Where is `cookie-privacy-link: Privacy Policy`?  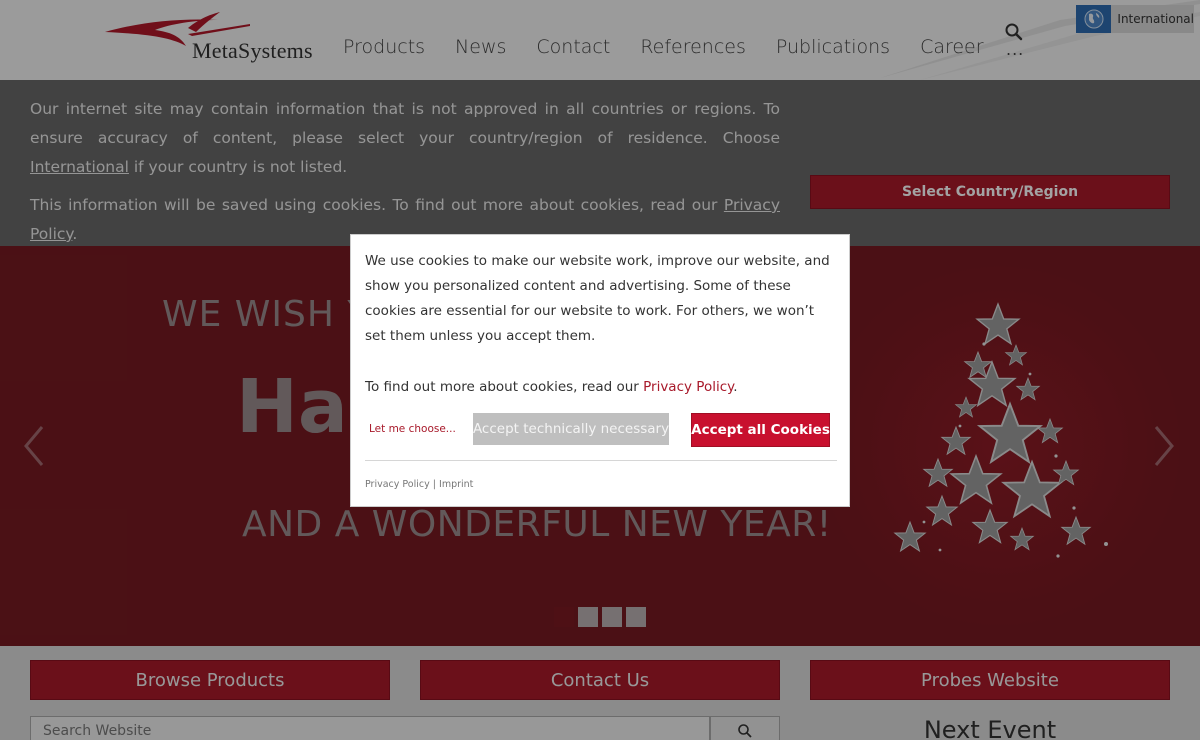
cookie-privacy-link: Privacy Policy is located at coordinates (688, 387).